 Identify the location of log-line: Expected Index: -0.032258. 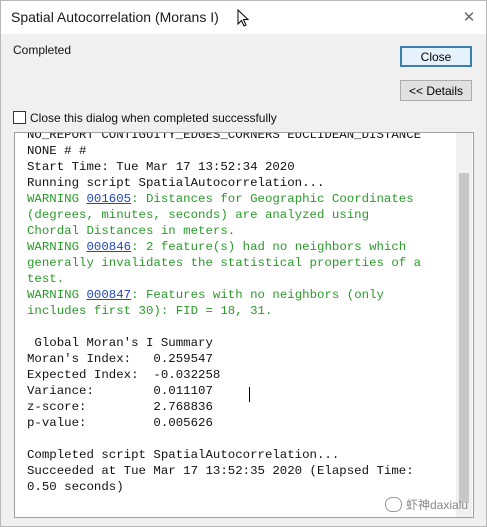
(224, 375).